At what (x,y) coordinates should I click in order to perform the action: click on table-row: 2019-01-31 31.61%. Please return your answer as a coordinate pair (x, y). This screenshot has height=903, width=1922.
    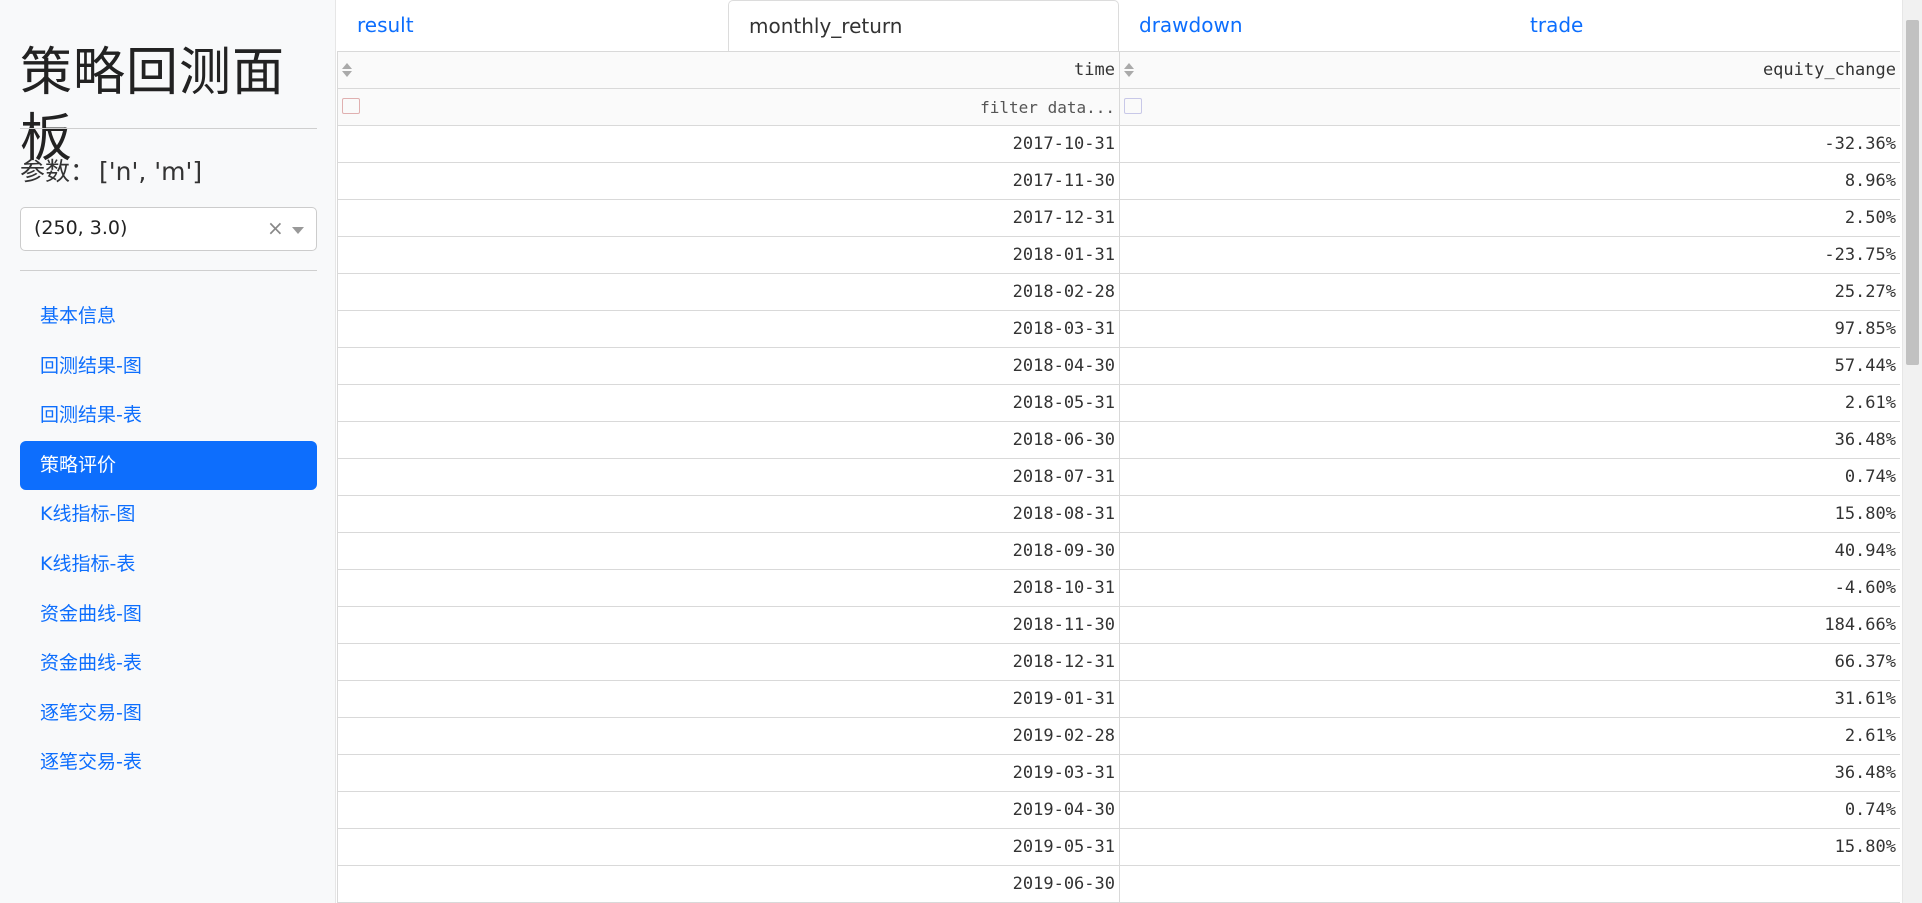
    Looking at the image, I should click on (1118, 699).